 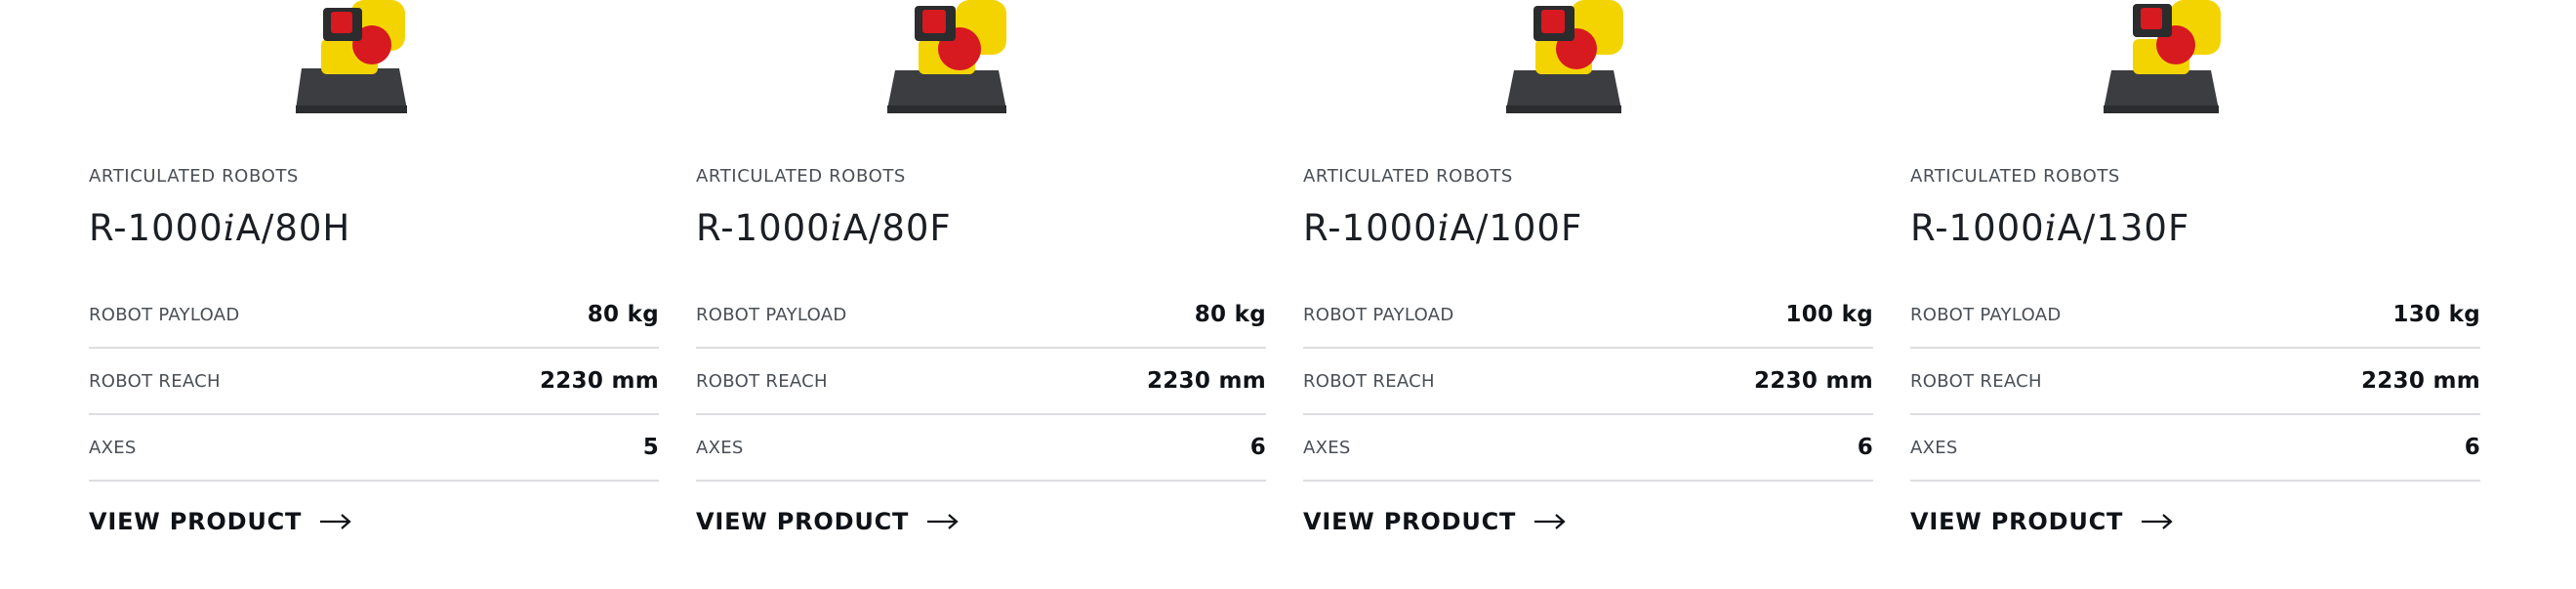 I want to click on spec-value: 5, so click(x=650, y=447).